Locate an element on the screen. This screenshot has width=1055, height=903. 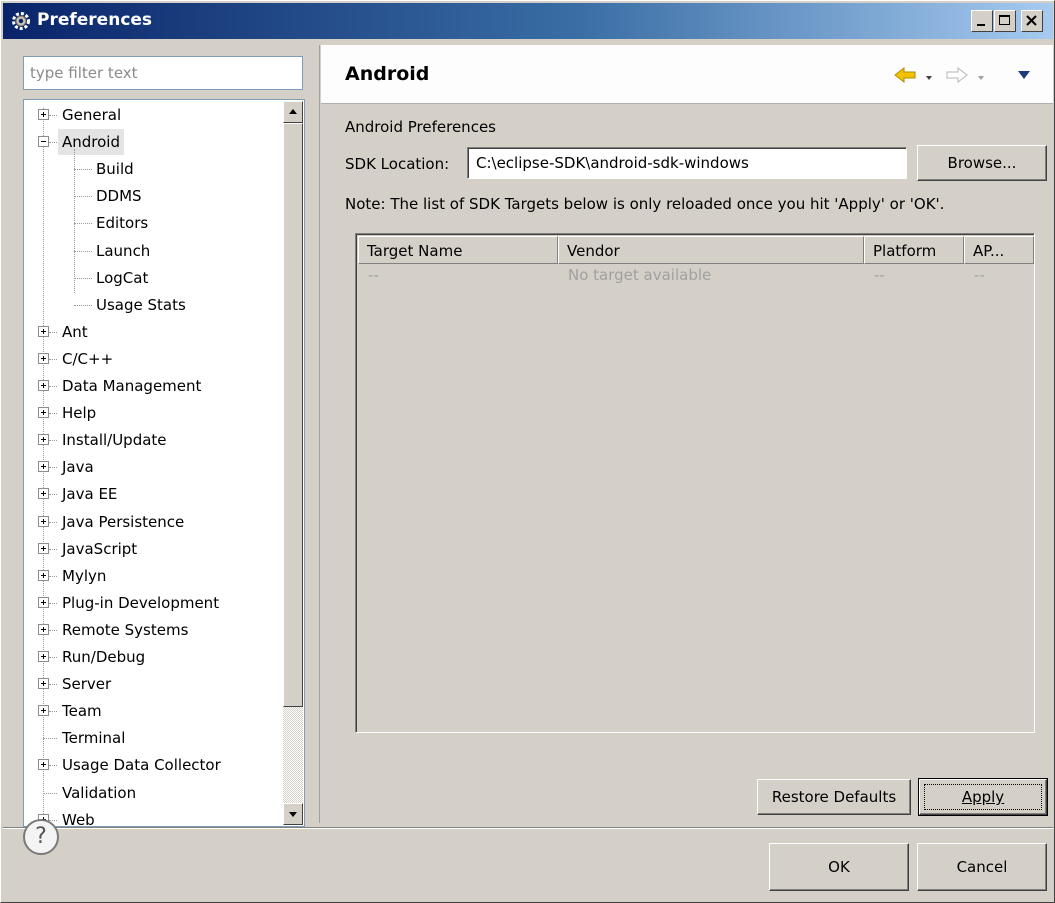
tree-item-editors: Editors is located at coordinates (153, 223).